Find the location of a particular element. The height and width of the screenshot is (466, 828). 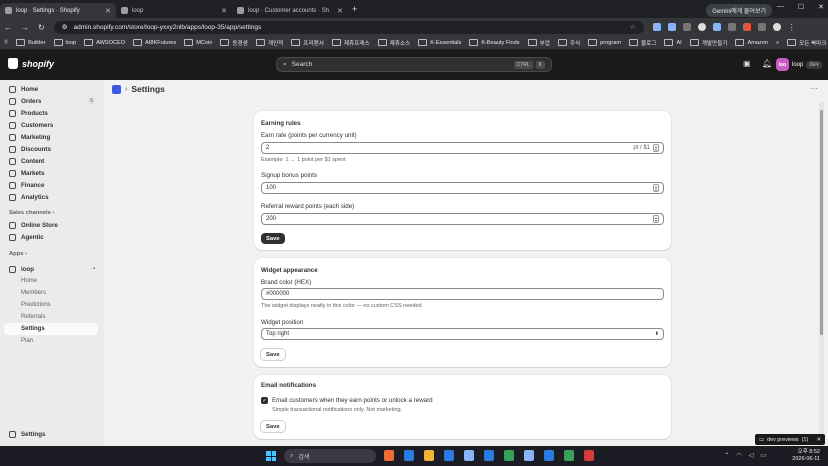

bookmark-star-icon: ☆ is located at coordinates (633, 27).